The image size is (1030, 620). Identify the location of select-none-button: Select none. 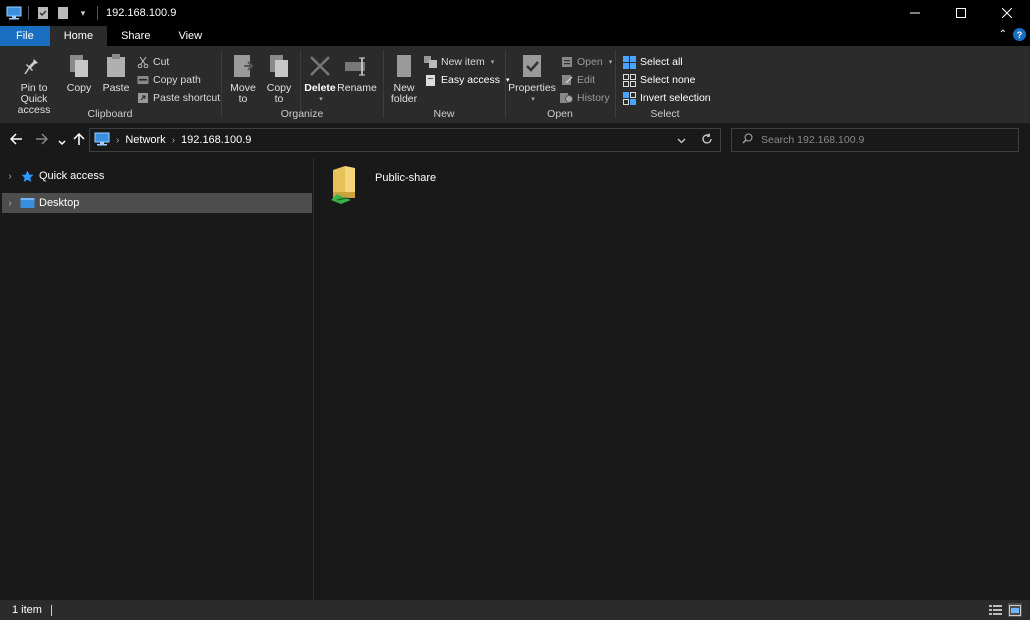
(659, 80).